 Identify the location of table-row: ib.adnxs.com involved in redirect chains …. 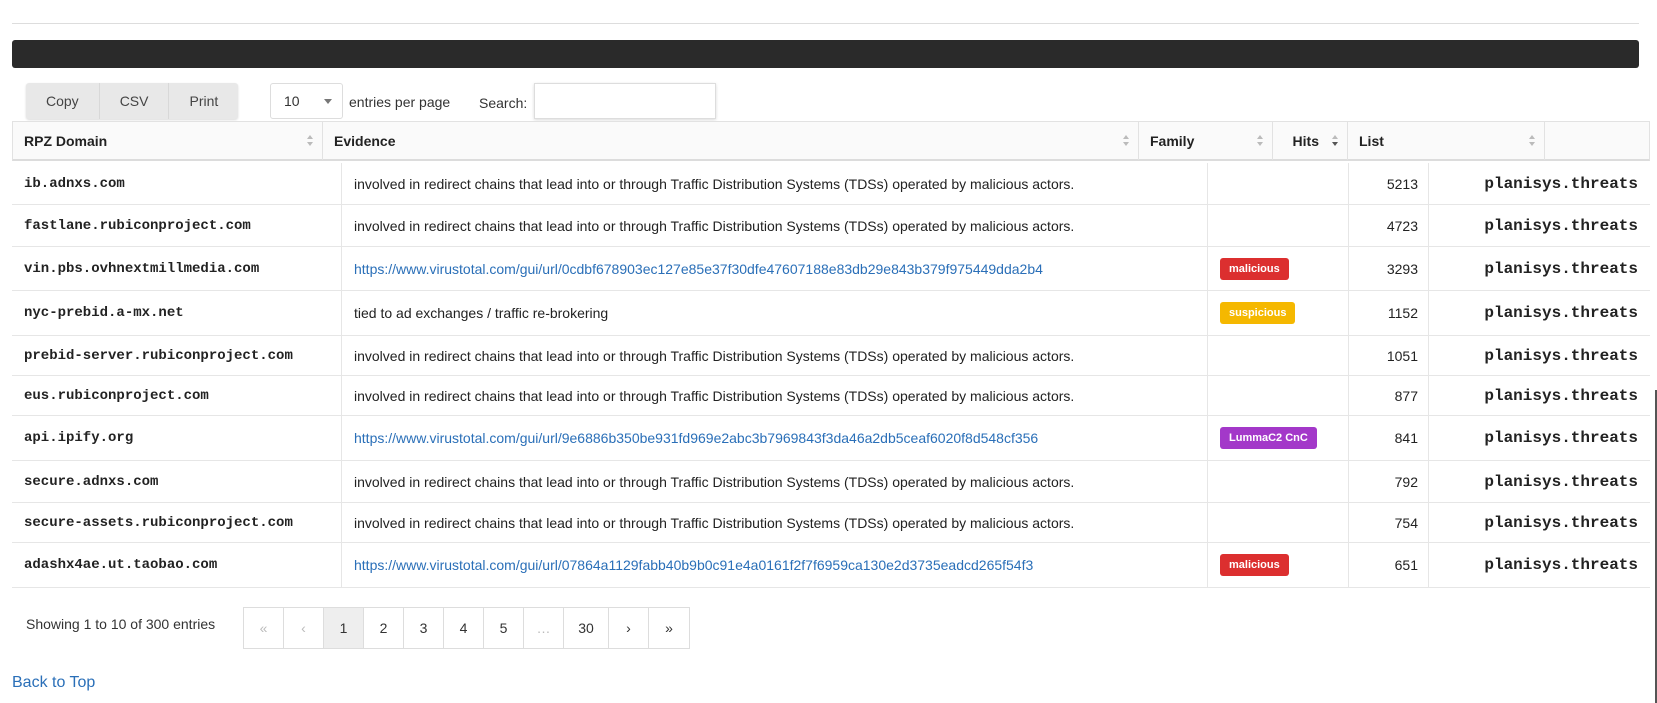
(831, 184).